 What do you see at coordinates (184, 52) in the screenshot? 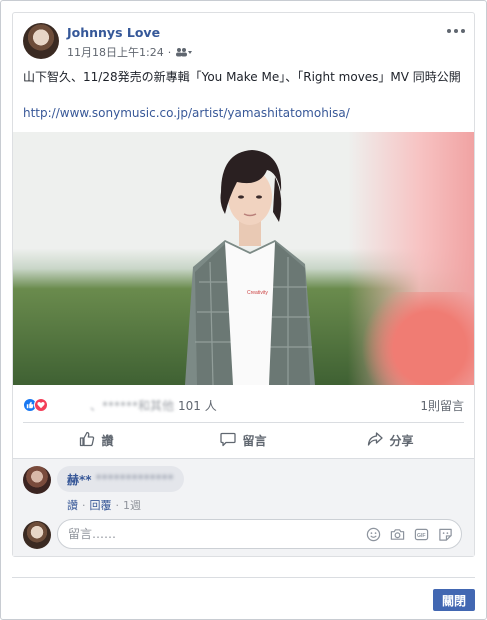
I see `friends-icon` at bounding box center [184, 52].